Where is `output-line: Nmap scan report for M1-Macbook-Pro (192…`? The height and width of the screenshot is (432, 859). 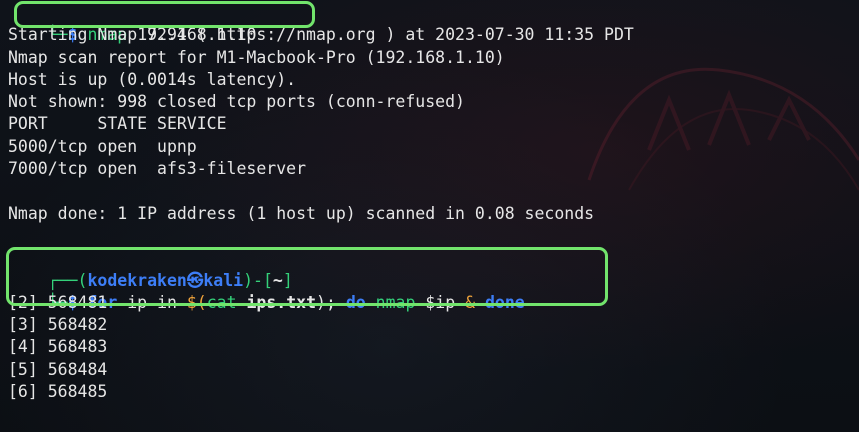 output-line: Nmap scan report for M1-Macbook-Pro (192… is located at coordinates (256, 57).